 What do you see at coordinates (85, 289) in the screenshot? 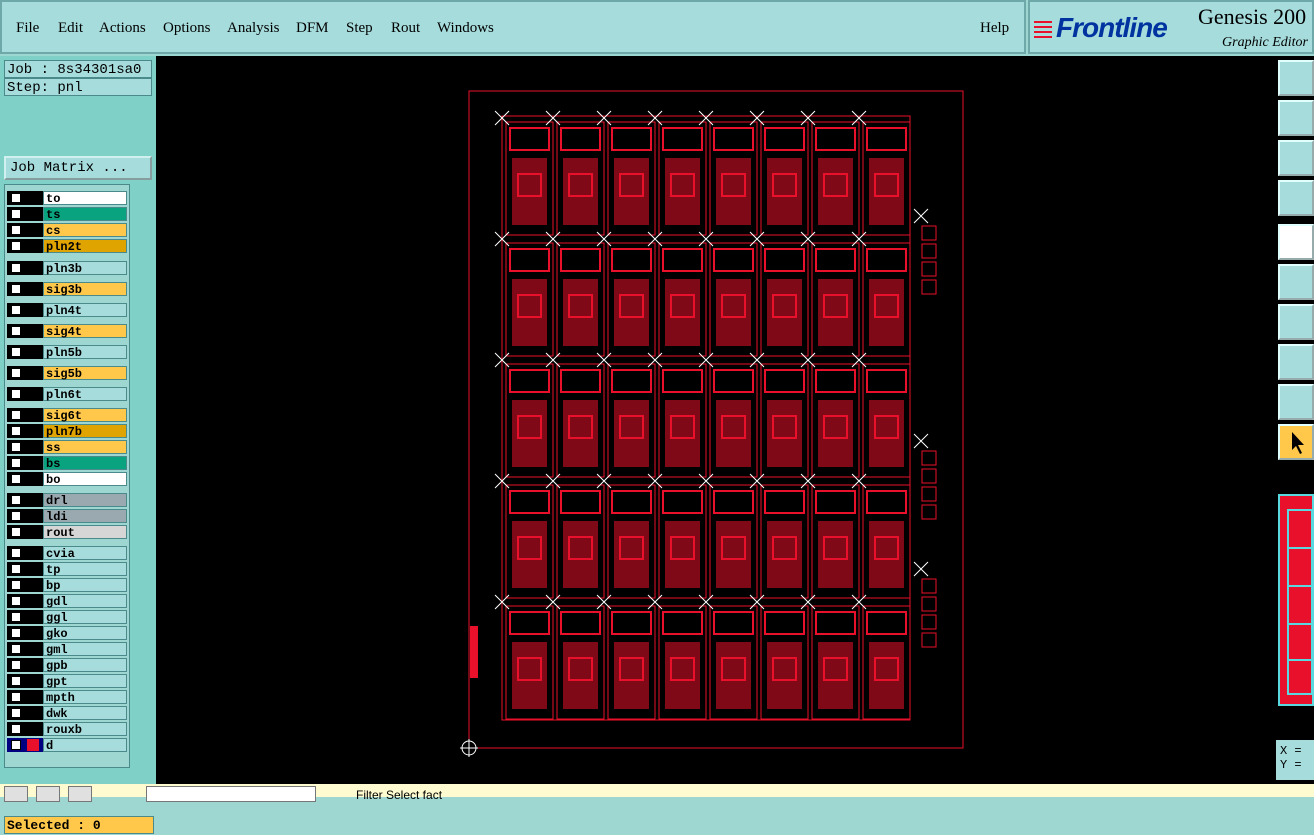
I see `layer-name: sig3b` at bounding box center [85, 289].